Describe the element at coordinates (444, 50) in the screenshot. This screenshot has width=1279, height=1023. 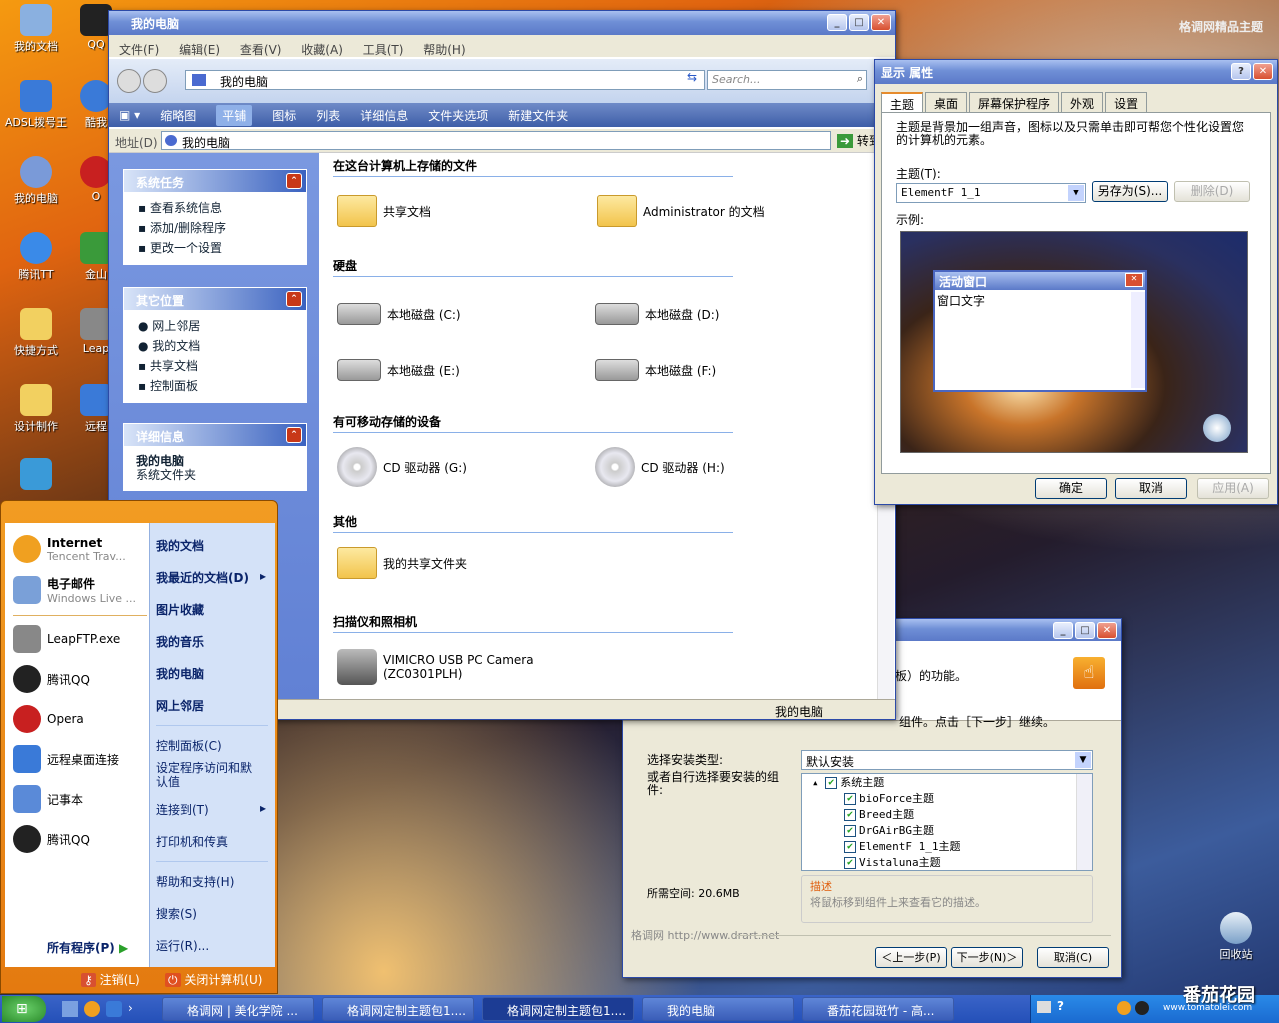
I see `menu-help: 帮助(H)` at that location.